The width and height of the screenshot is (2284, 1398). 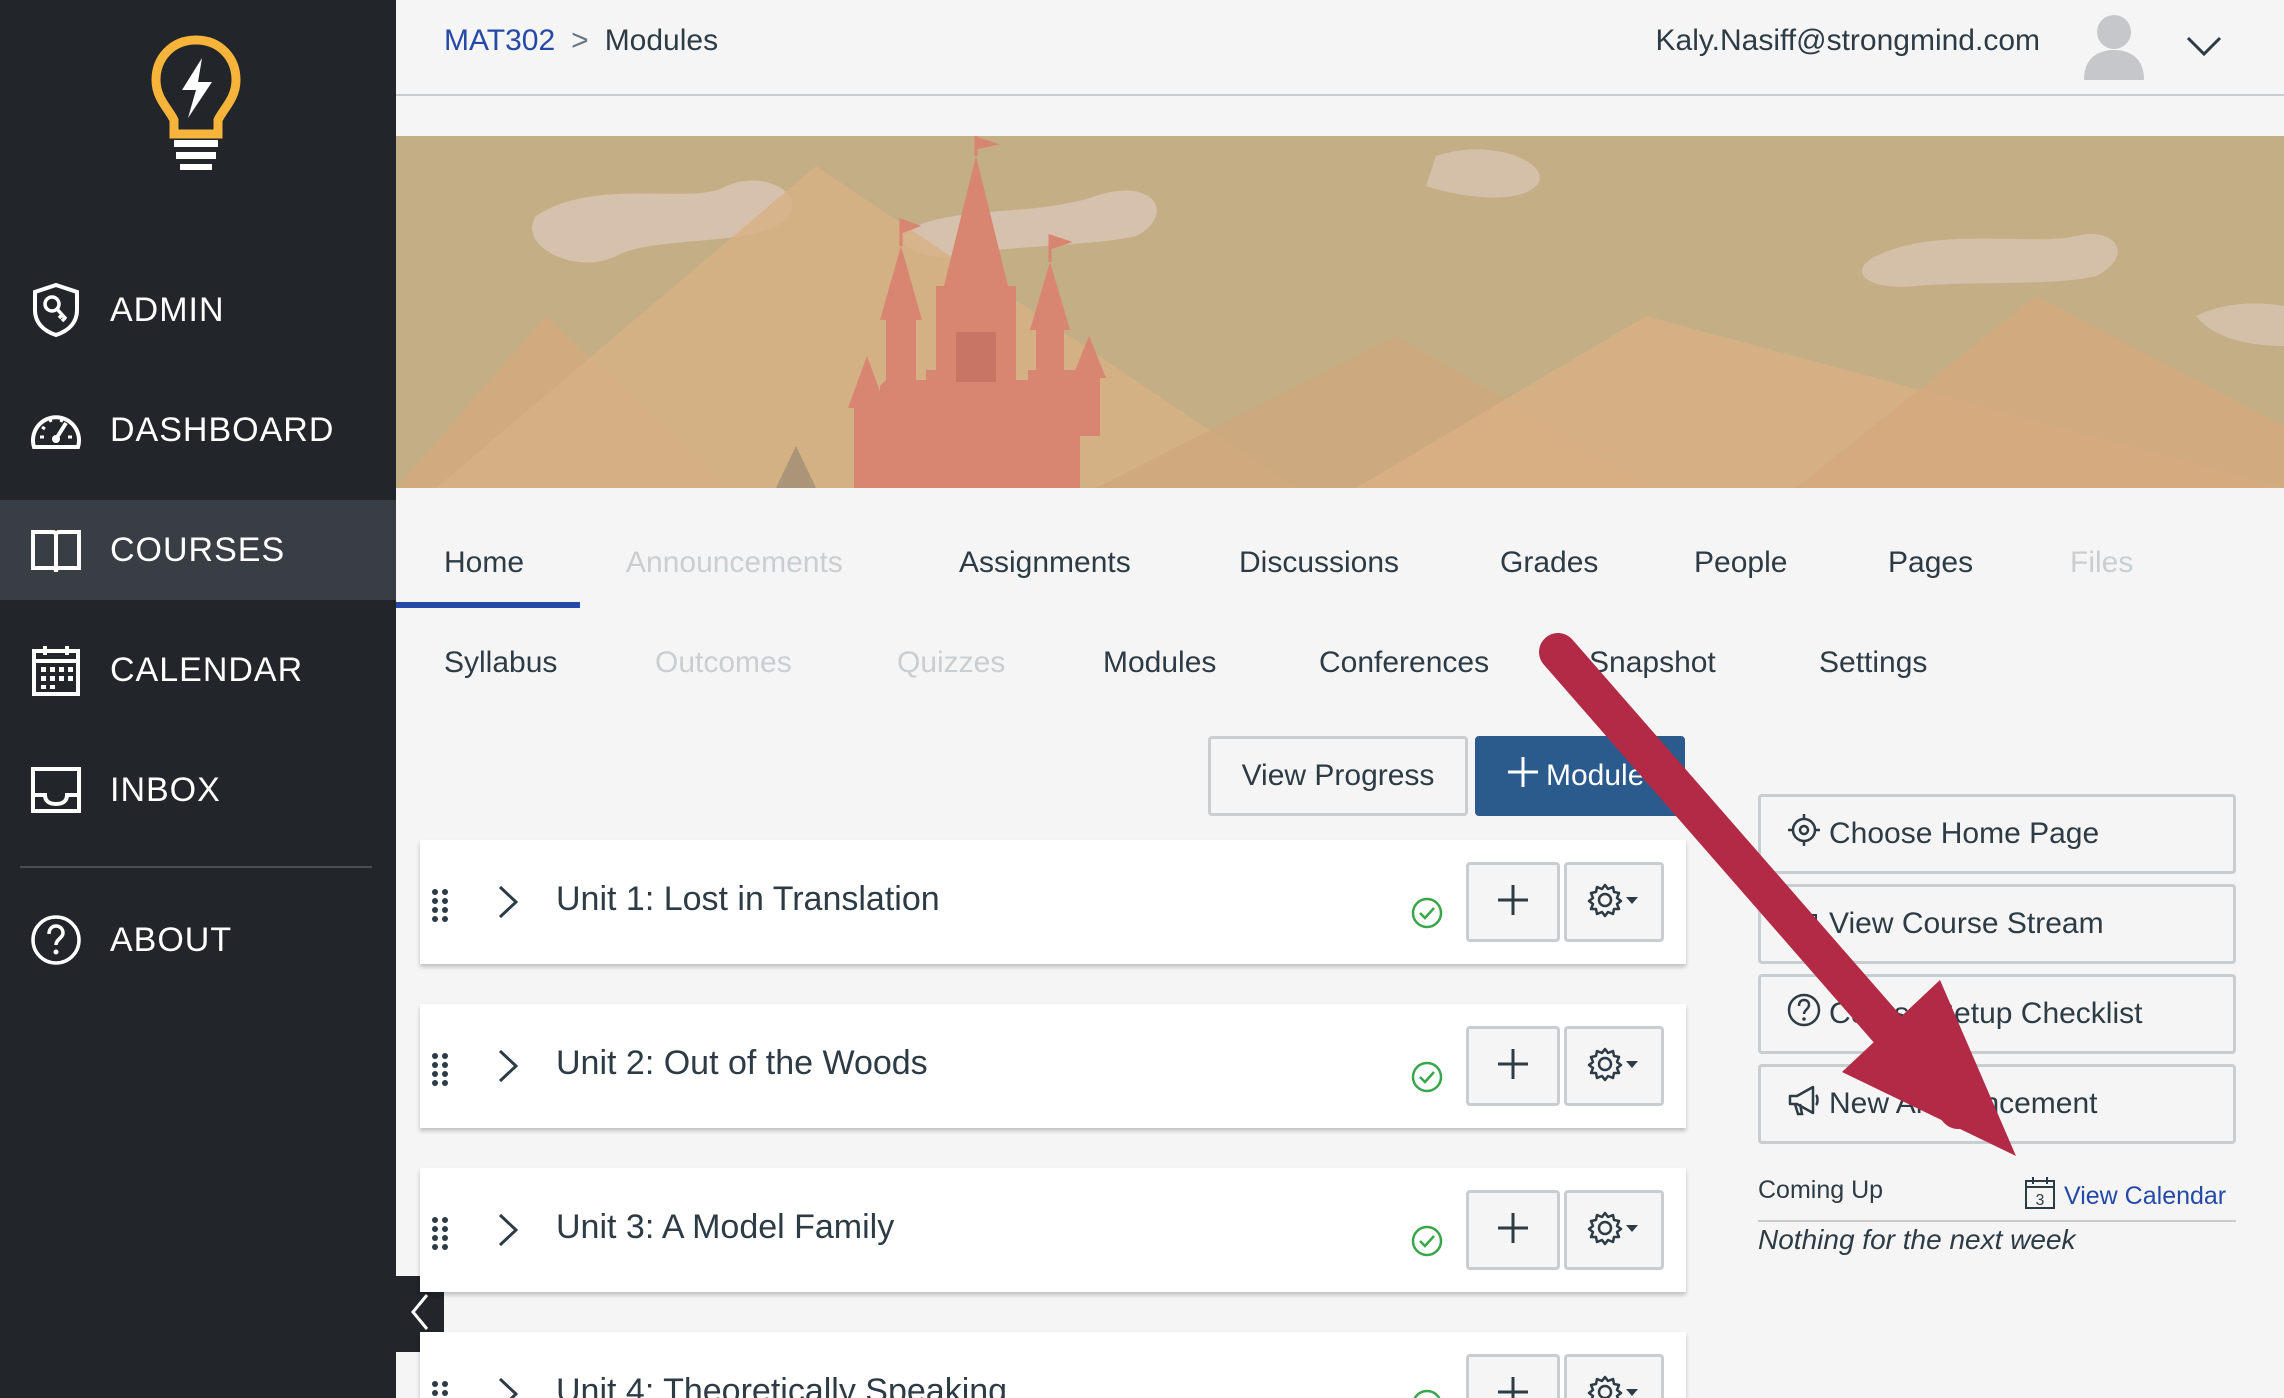 I want to click on question-circle-icon, so click(x=1808, y=1014).